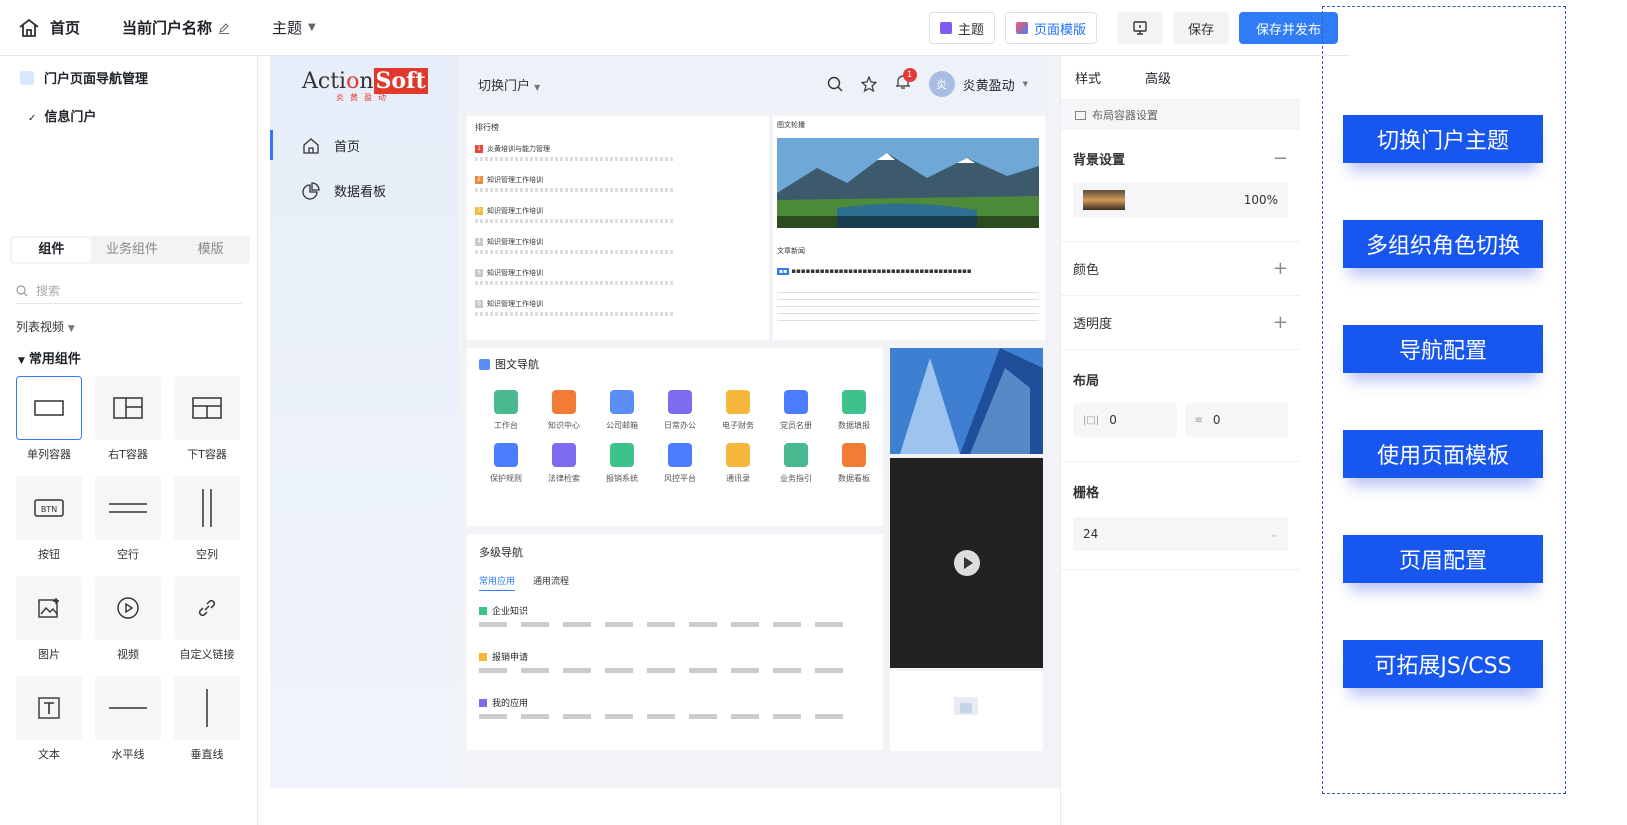 This screenshot has height=825, width=1627. What do you see at coordinates (176, 27) in the screenshot?
I see `portal-name: 当前门户名称` at bounding box center [176, 27].